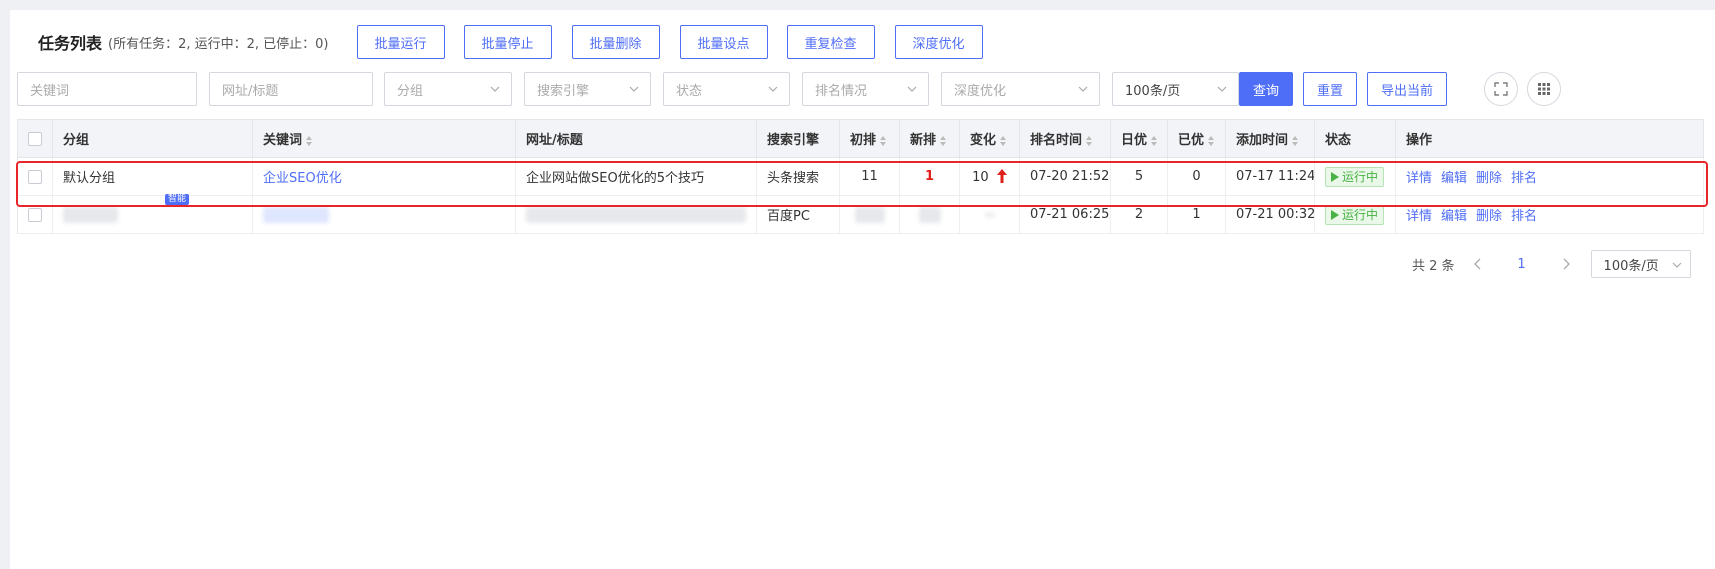  What do you see at coordinates (1522, 264) in the screenshot?
I see `current-page: 1` at bounding box center [1522, 264].